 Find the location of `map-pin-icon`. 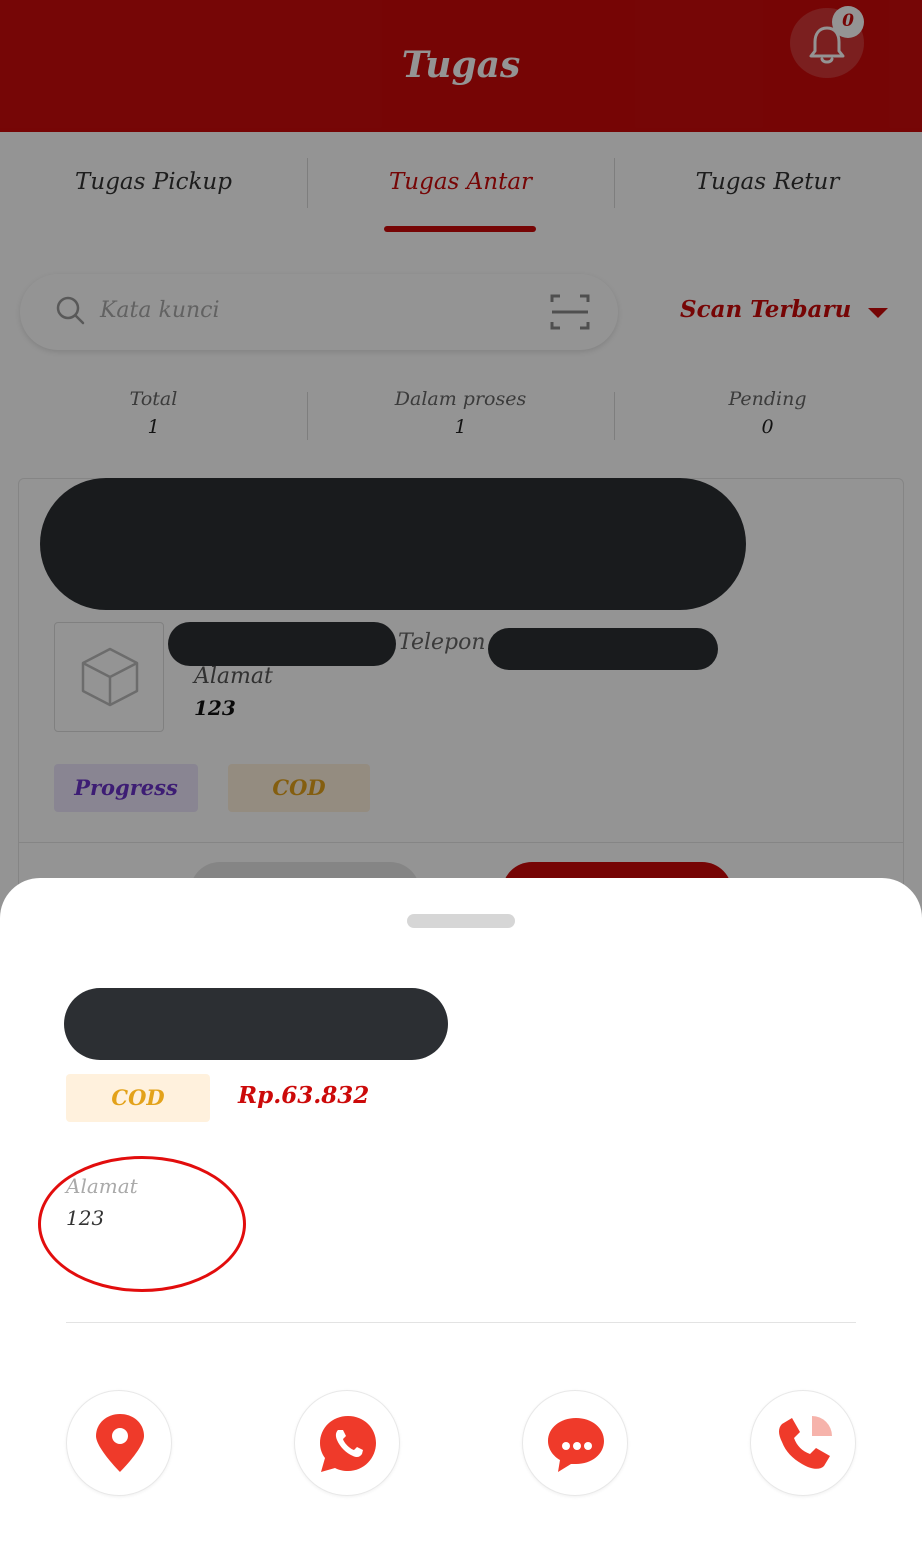

map-pin-icon is located at coordinates (120, 1443).